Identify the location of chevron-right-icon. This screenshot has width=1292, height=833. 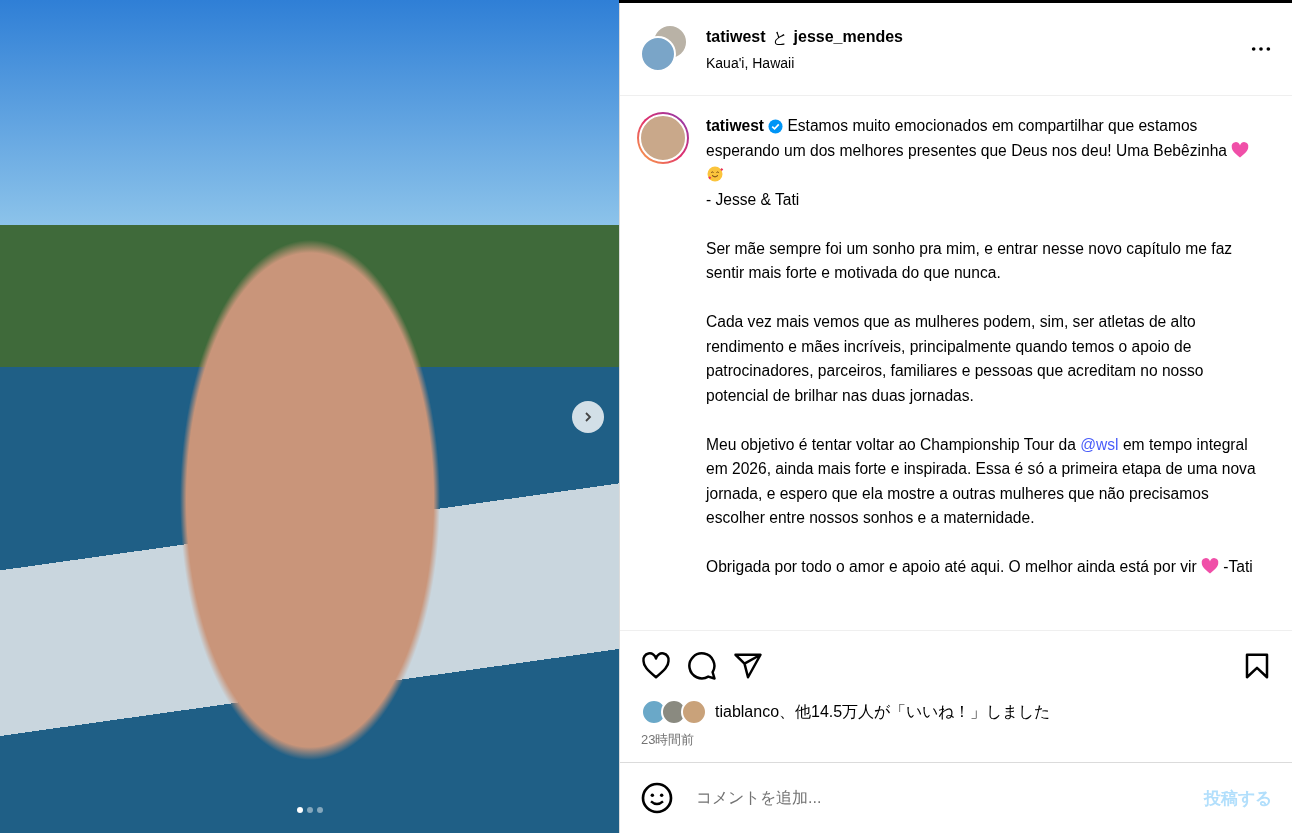
(588, 417).